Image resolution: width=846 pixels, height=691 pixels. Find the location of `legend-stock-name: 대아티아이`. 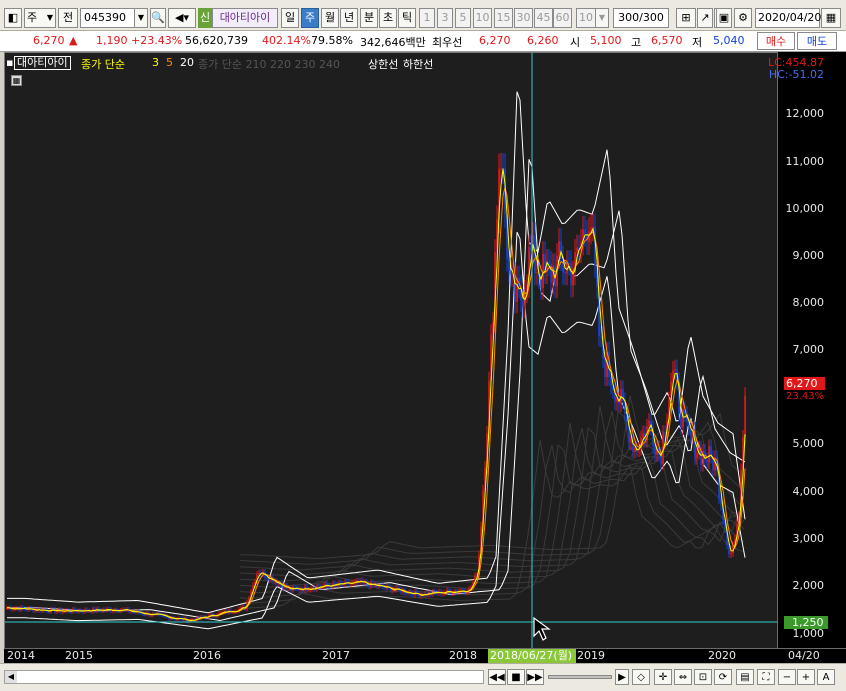

legend-stock-name: 대아티아이 is located at coordinates (42, 63).